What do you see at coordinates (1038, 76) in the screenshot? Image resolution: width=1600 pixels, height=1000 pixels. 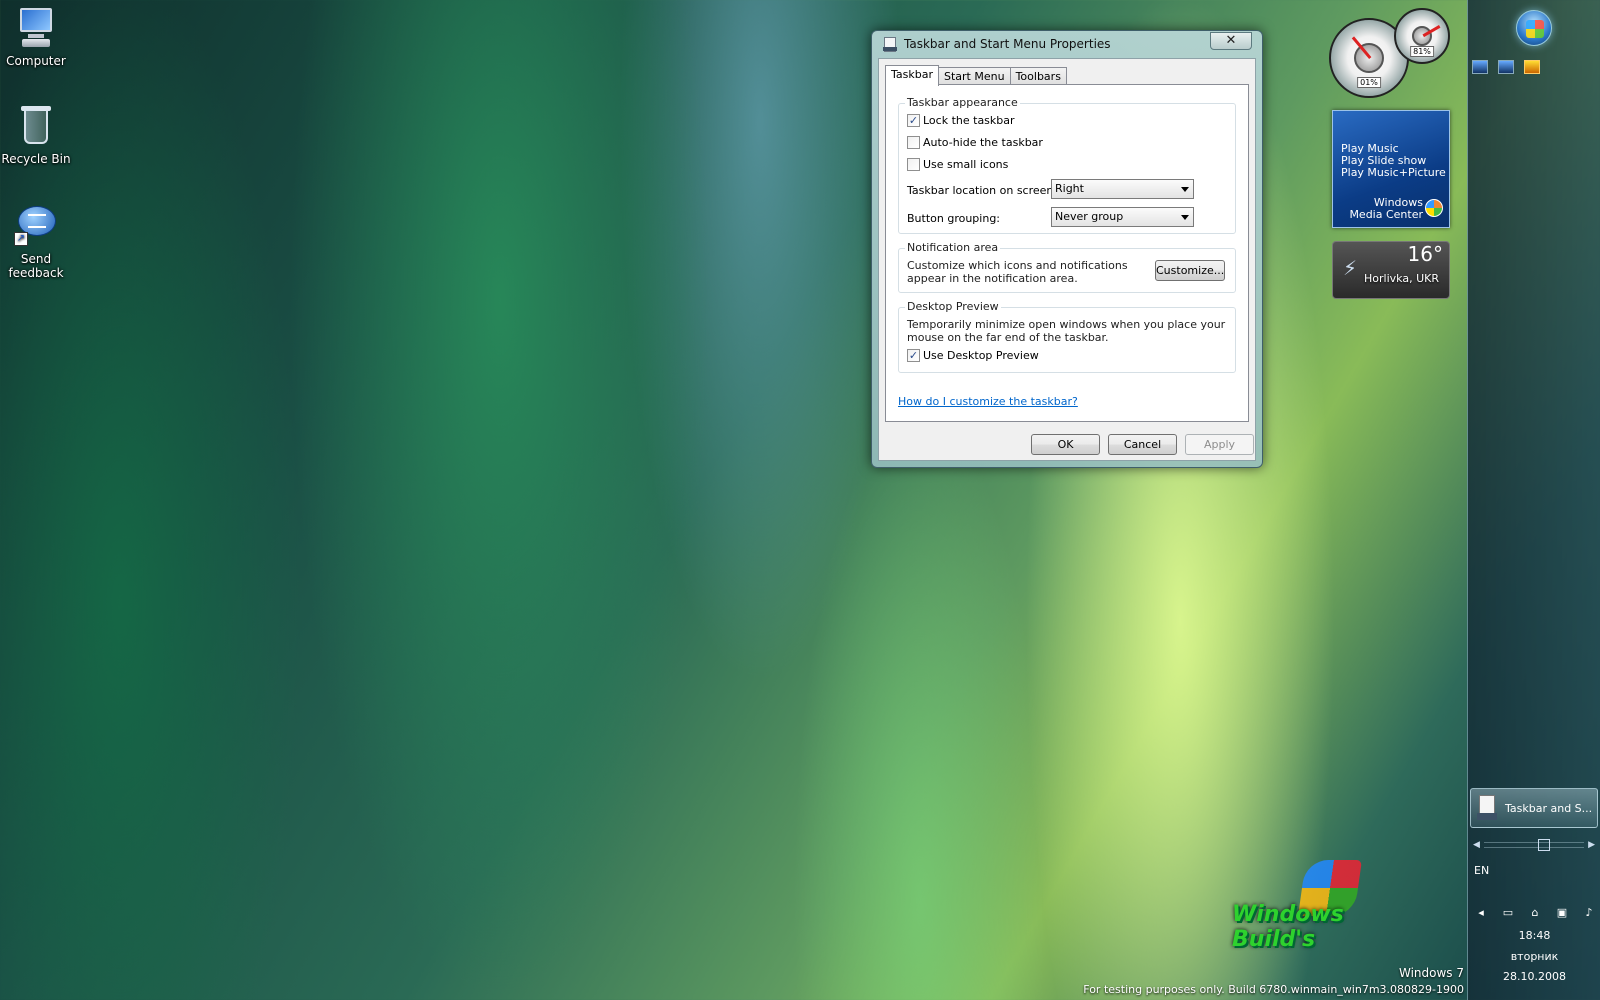 I see `tab-toolbars: Toolbars` at bounding box center [1038, 76].